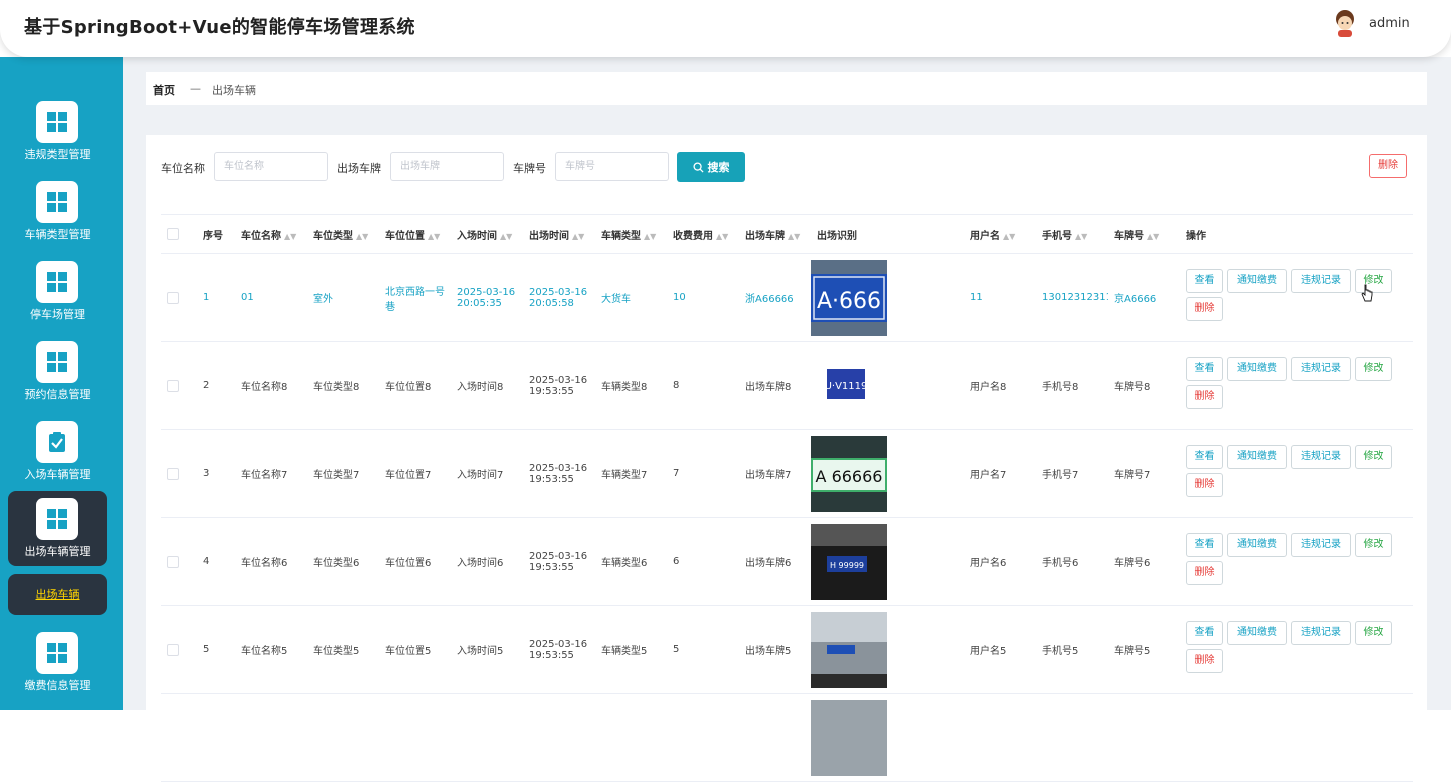 The image size is (1451, 782). What do you see at coordinates (57, 474) in the screenshot?
I see `sidebar-item-label: 入场车辆管理` at bounding box center [57, 474].